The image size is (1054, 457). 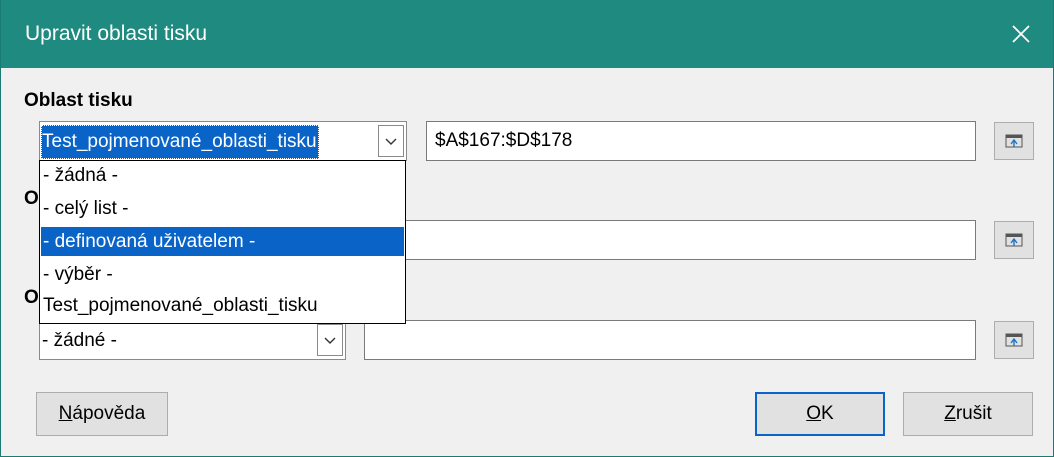 What do you see at coordinates (79, 340) in the screenshot?
I see `columns-repeat-combo-value: - žádné -` at bounding box center [79, 340].